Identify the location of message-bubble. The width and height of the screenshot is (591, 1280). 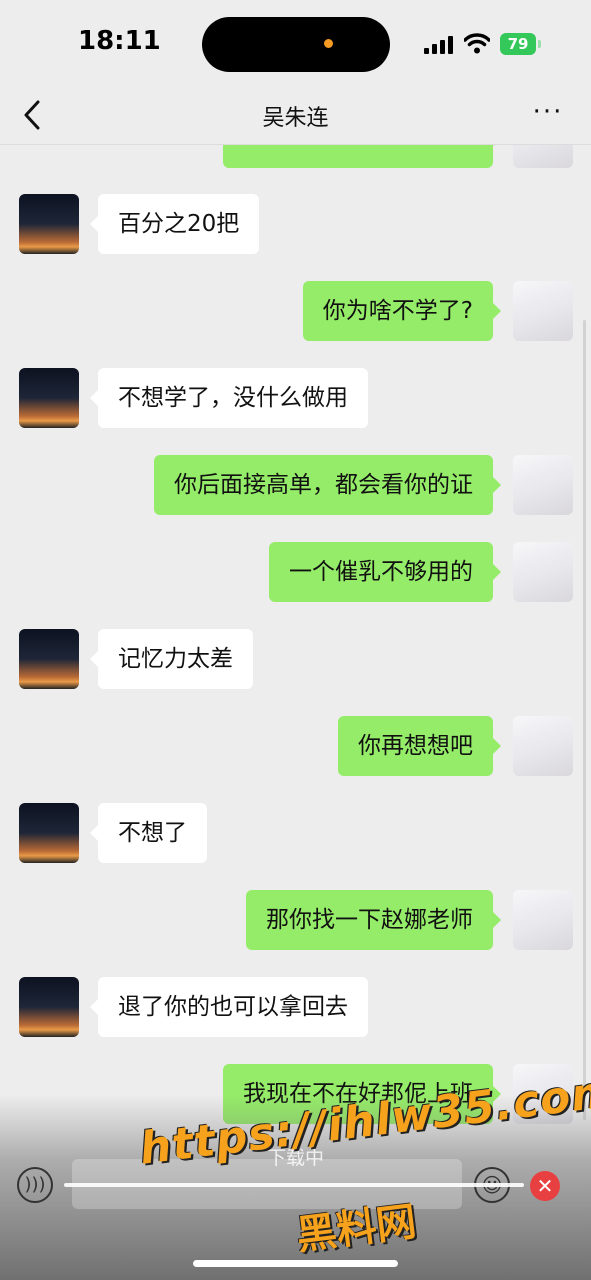
(362, 156).